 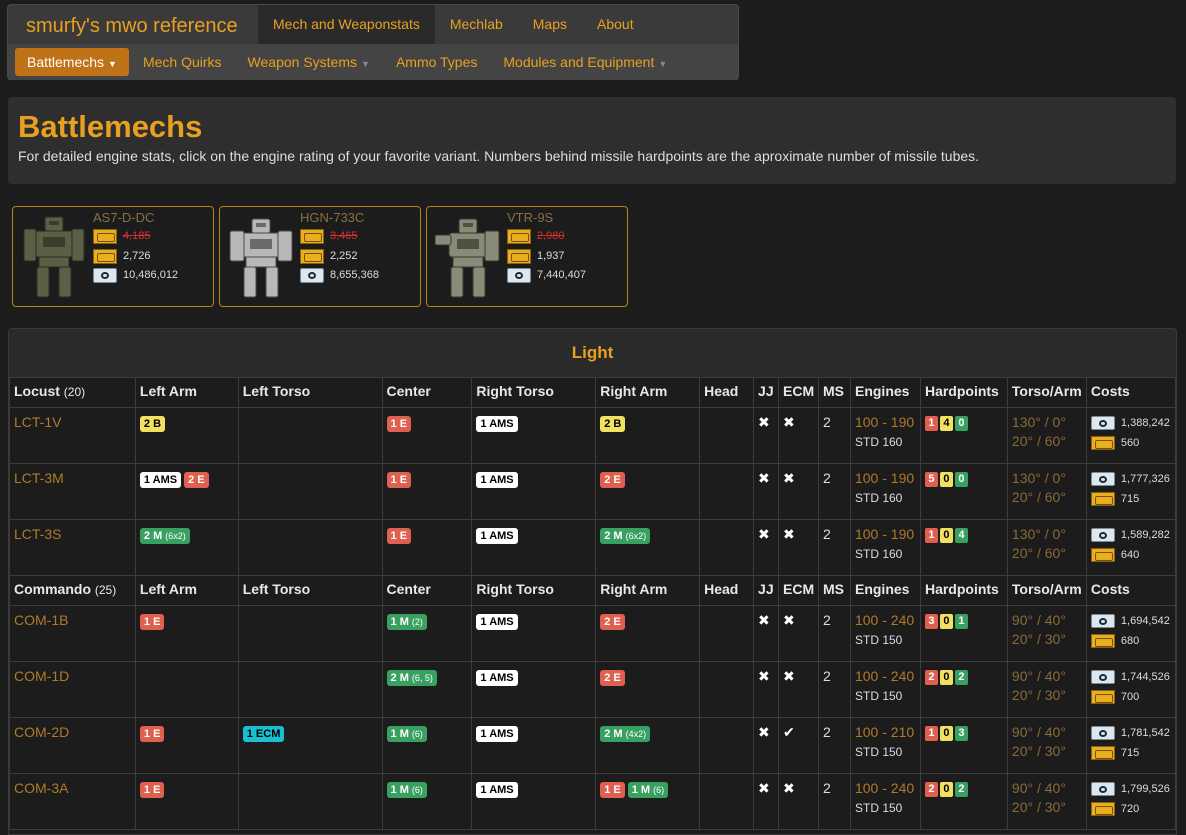 What do you see at coordinates (186, 590) in the screenshot?
I see `column-header: Left Arm` at bounding box center [186, 590].